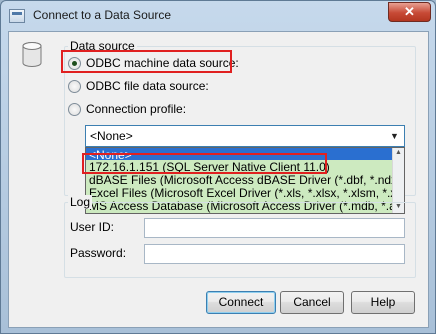 This screenshot has height=334, width=436. Describe the element at coordinates (245, 136) in the screenshot. I see `data-source-combo: <None> ▼` at that location.